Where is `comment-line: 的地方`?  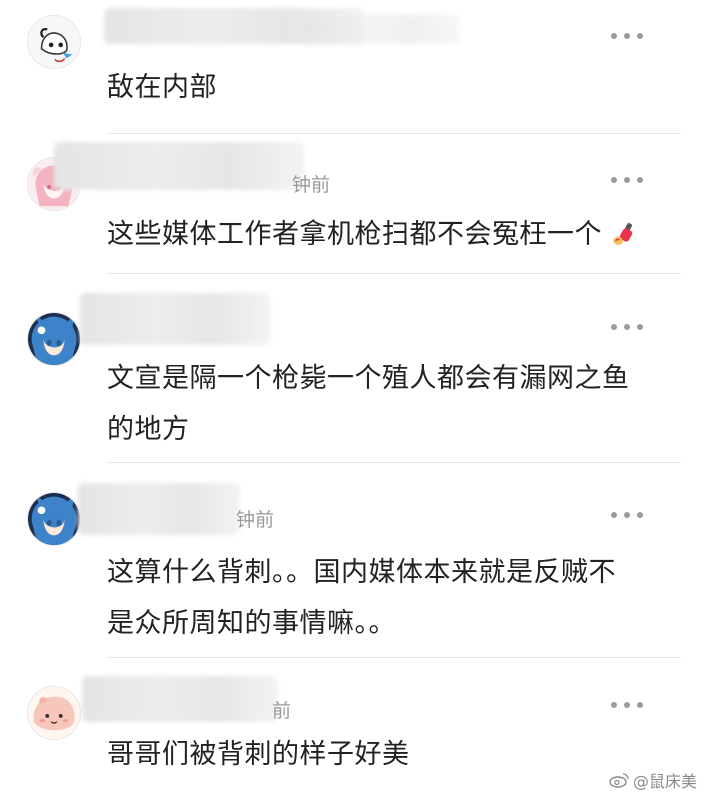
comment-line: 的地方 is located at coordinates (148, 429).